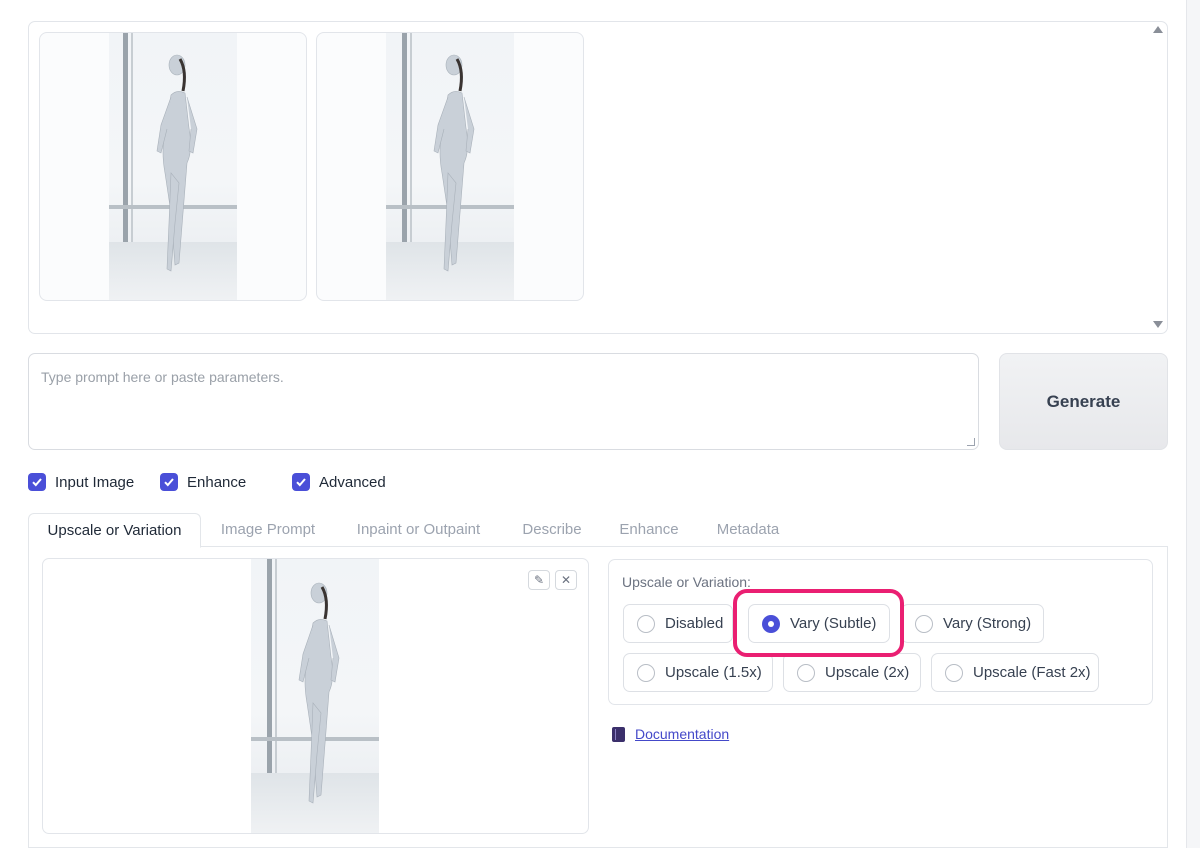 This screenshot has width=1200, height=848. I want to click on input-image-checkbox: Input Image, so click(81, 482).